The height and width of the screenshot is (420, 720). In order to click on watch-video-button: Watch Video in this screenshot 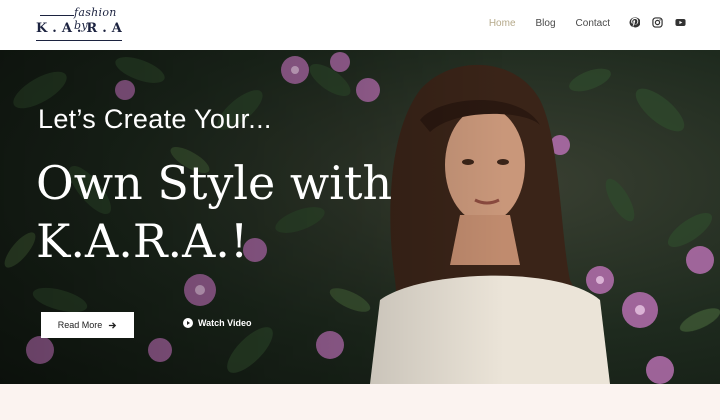, I will do `click(217, 323)`.